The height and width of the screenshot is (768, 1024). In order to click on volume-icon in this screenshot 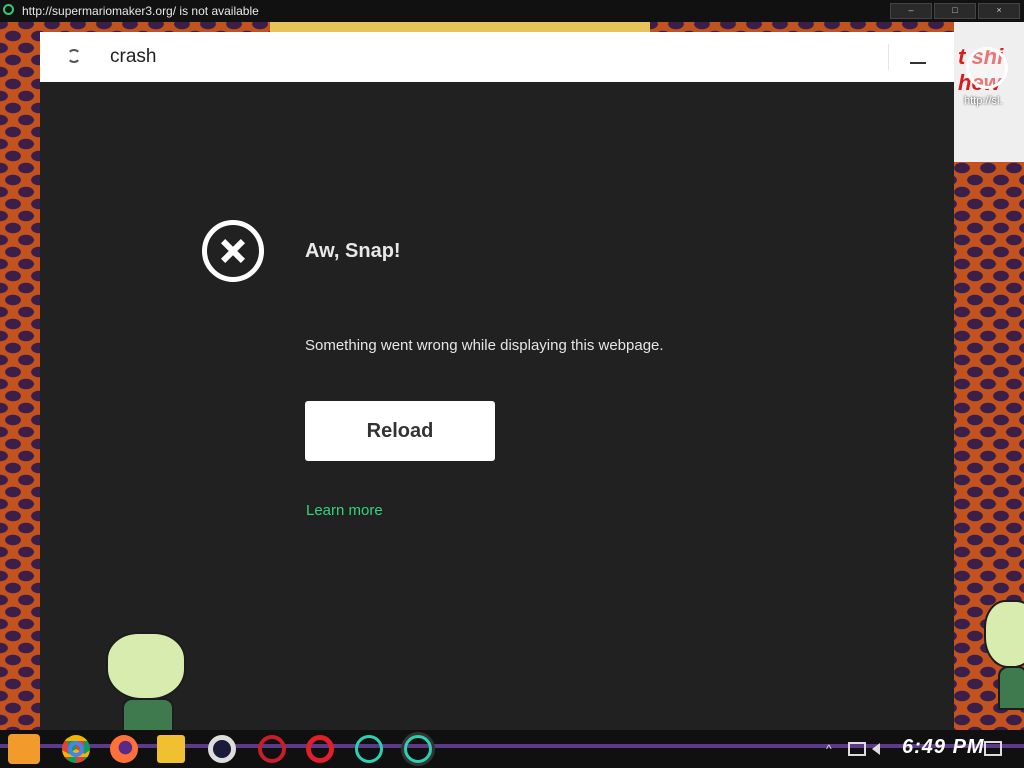, I will do `click(876, 749)`.